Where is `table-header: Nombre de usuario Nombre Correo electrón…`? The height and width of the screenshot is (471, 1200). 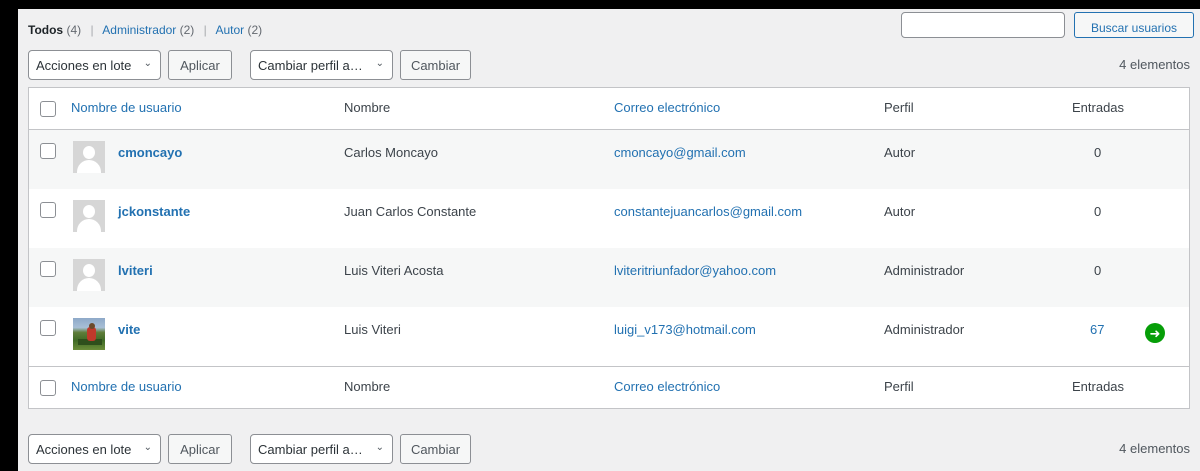
table-header: Nombre de usuario Nombre Correo electrón… is located at coordinates (609, 109).